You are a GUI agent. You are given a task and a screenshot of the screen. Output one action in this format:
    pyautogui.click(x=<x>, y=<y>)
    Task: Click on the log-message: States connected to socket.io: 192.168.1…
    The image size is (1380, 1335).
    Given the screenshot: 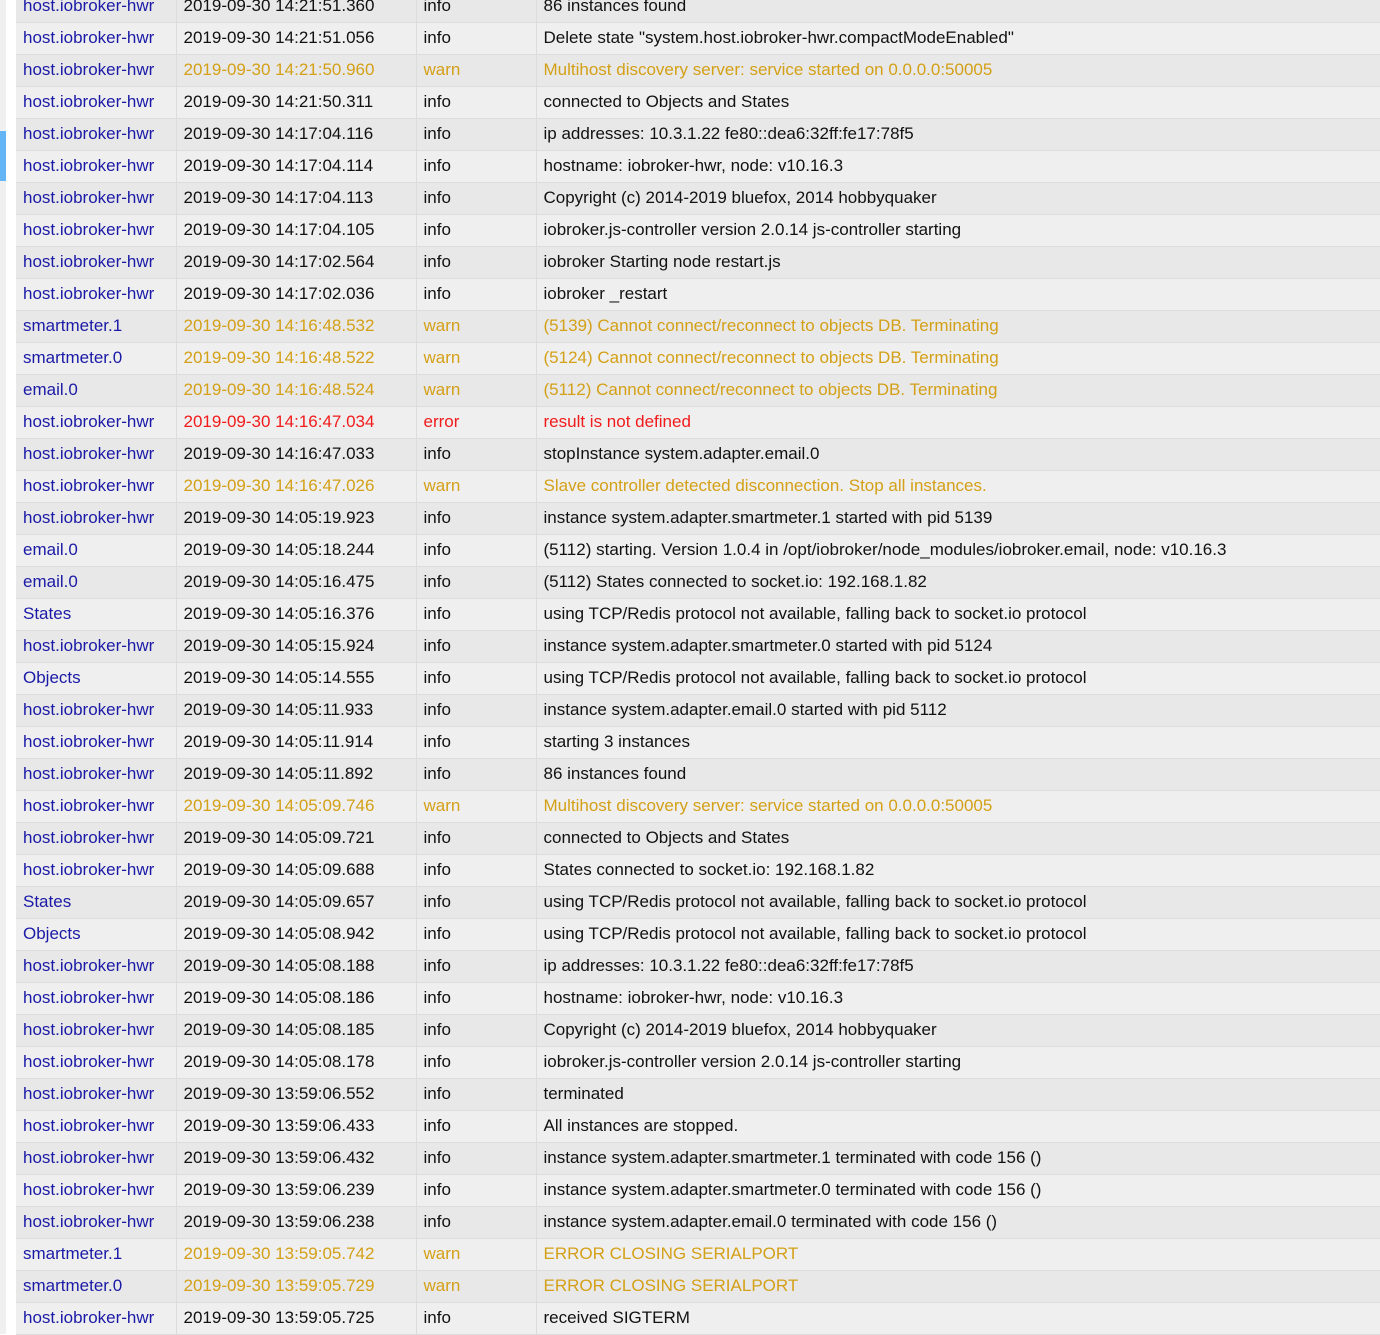 What is the action you would take?
    pyautogui.click(x=958, y=870)
    